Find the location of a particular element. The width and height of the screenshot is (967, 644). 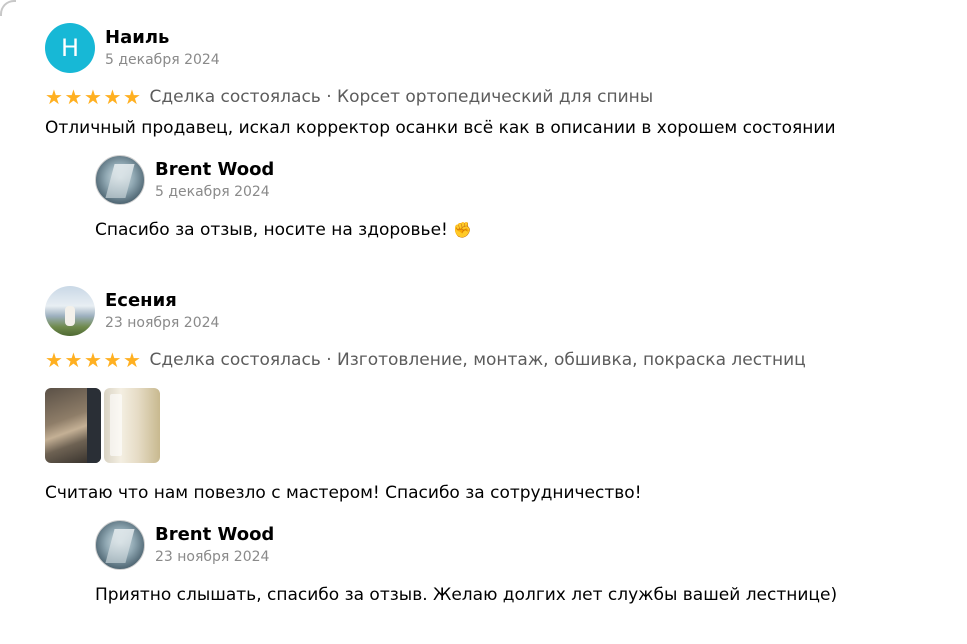

avatar-letter: Н is located at coordinates (70, 48).